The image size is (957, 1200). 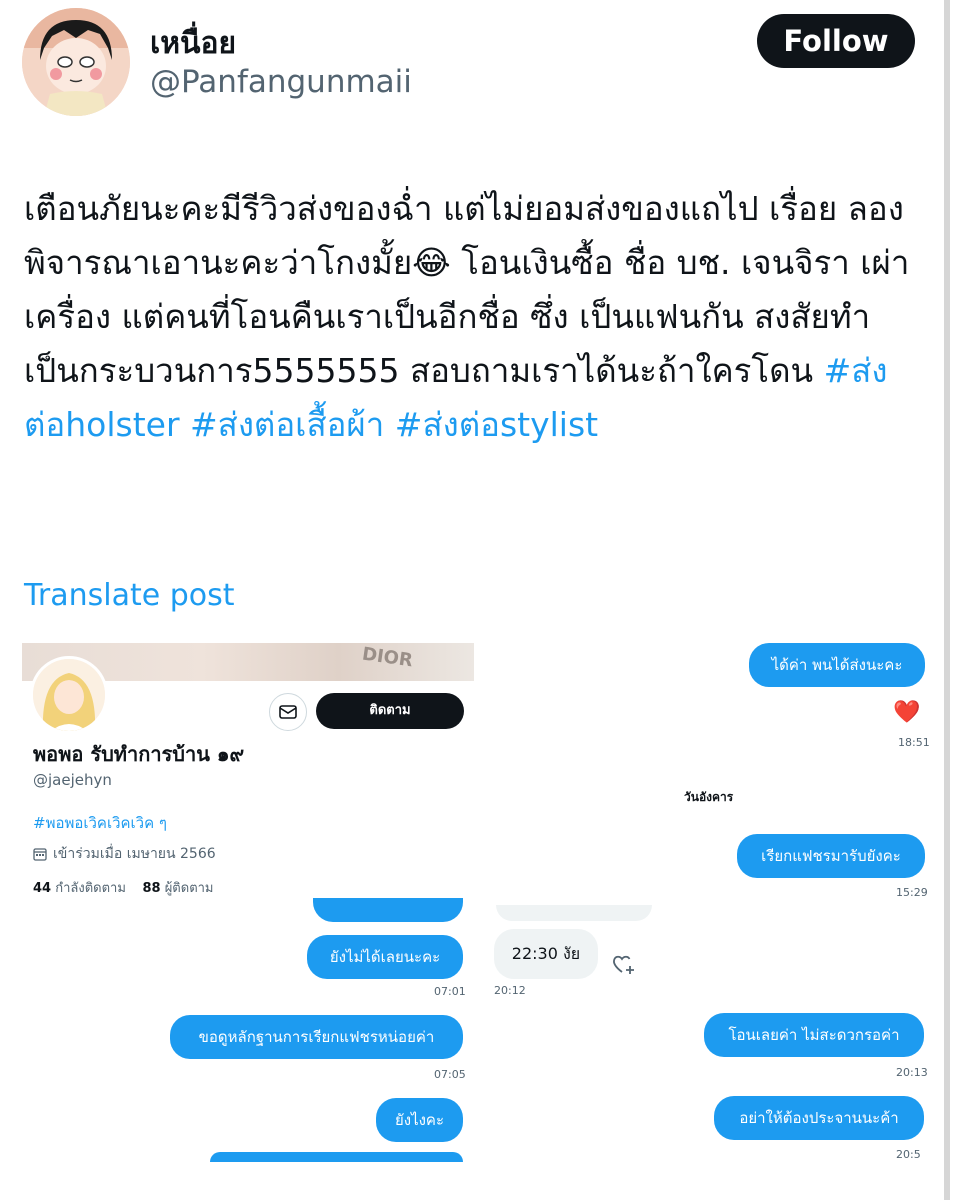 I want to click on message-button, so click(x=288, y=712).